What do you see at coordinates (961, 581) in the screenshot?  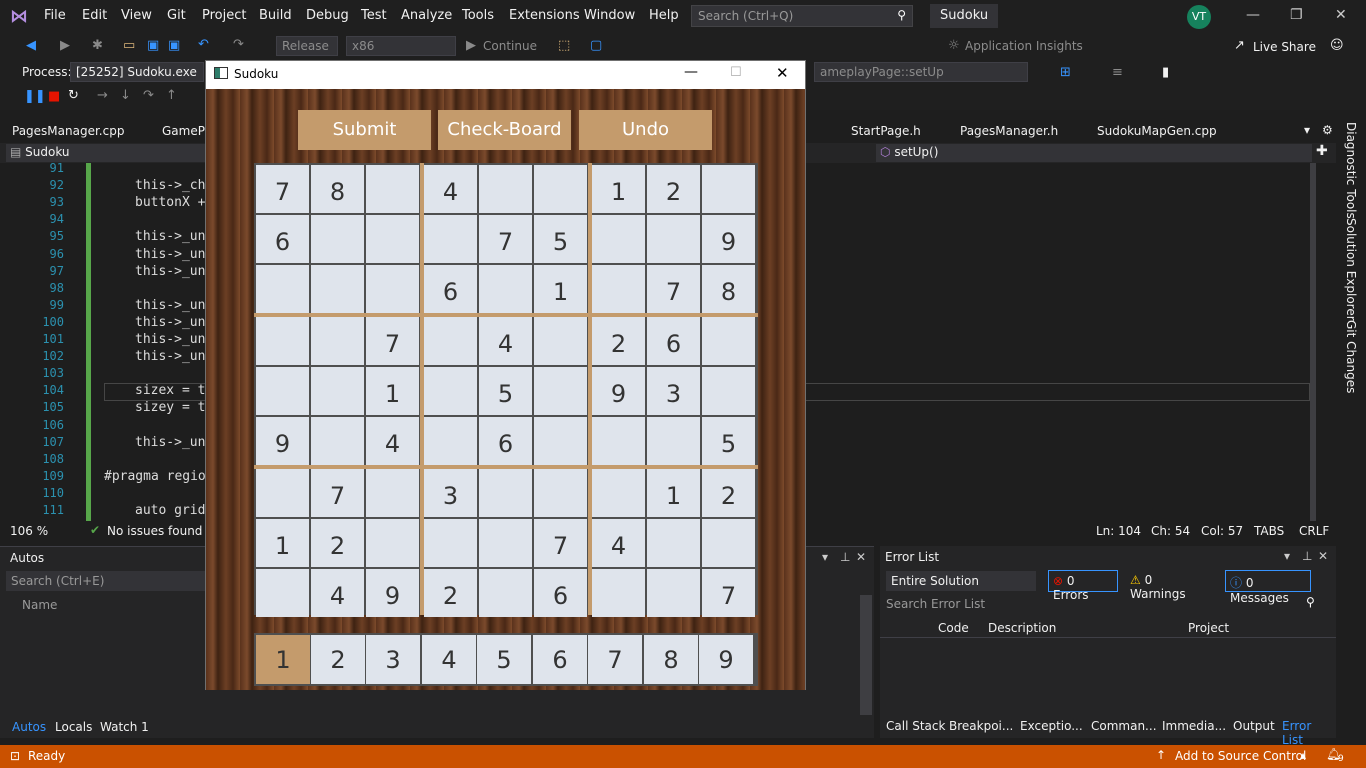 I see `error-scope-select: Entire Solution` at bounding box center [961, 581].